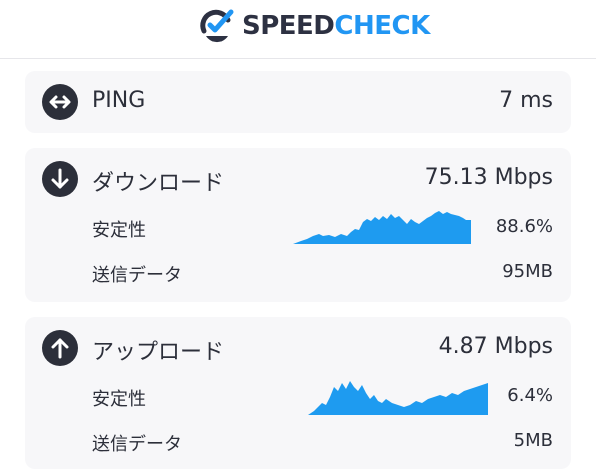  I want to click on ping-value: 7 ms, so click(526, 100).